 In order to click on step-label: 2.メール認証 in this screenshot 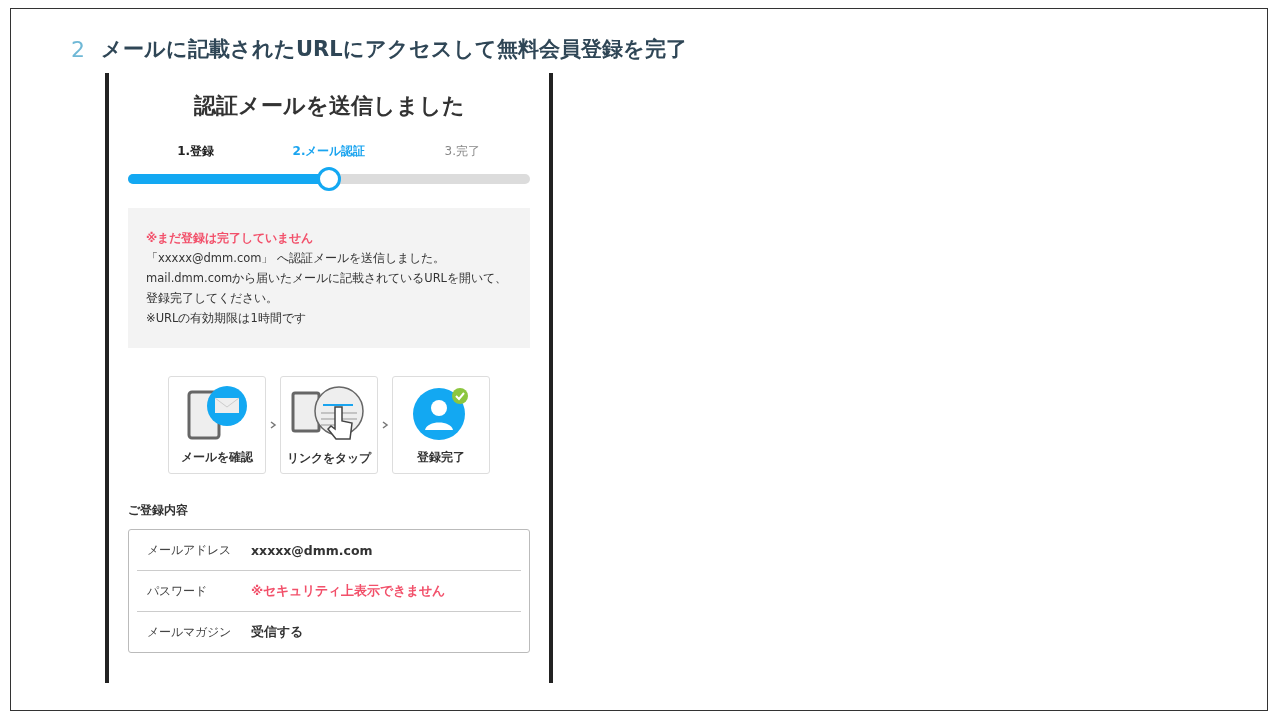, I will do `click(329, 151)`.